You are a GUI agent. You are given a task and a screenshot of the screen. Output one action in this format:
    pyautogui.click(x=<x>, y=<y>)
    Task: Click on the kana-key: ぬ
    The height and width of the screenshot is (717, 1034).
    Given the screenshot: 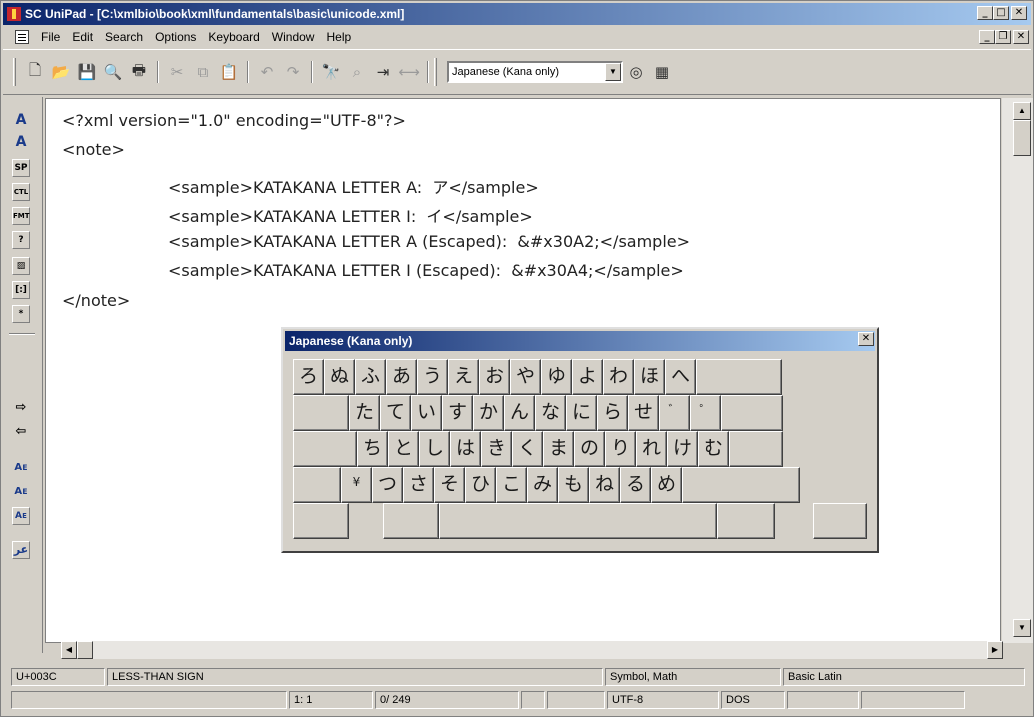 What is the action you would take?
    pyautogui.click(x=339, y=377)
    